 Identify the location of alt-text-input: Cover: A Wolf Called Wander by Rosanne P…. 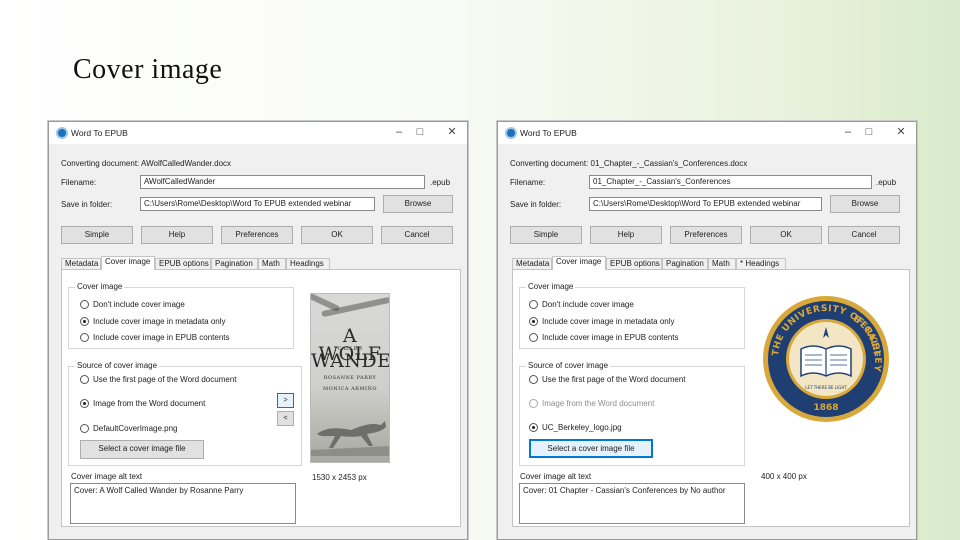
(183, 503).